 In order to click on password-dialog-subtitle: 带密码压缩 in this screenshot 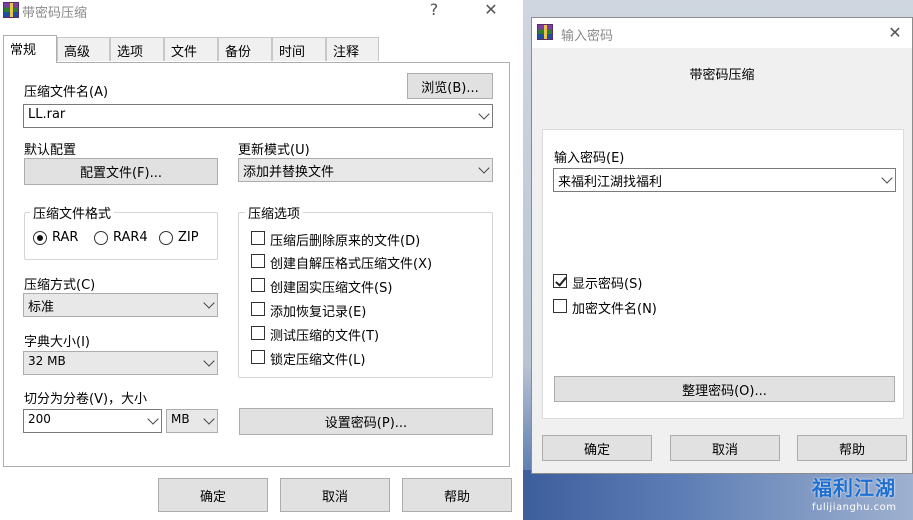, I will do `click(722, 75)`.